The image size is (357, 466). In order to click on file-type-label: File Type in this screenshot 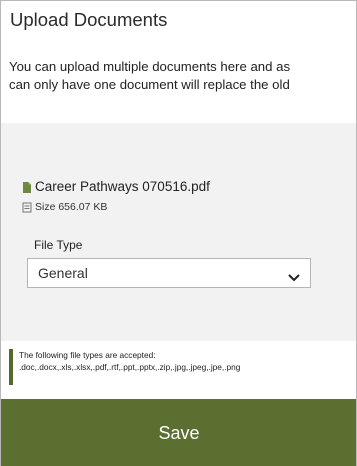, I will do `click(58, 245)`.